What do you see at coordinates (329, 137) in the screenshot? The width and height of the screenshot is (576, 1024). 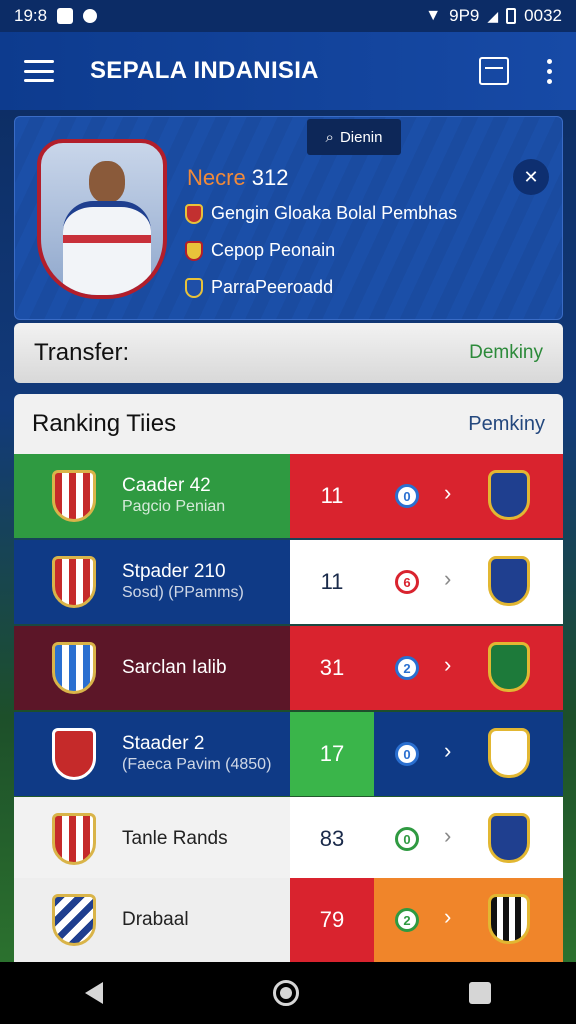 I see `search-icon: ⌕` at bounding box center [329, 137].